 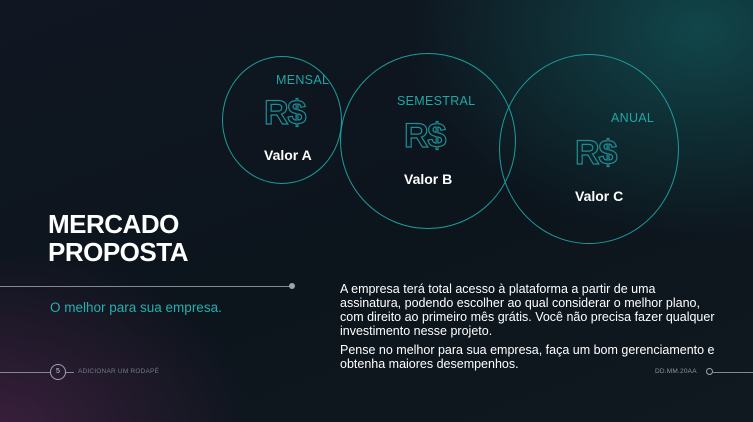 What do you see at coordinates (285, 112) in the screenshot?
I see `currency-icon-mensal: R$` at bounding box center [285, 112].